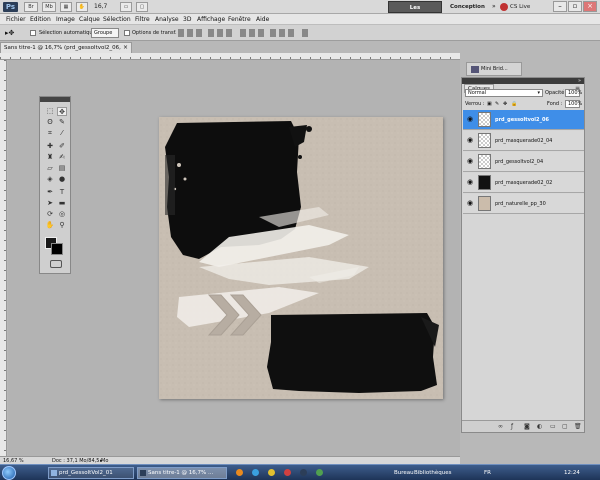  Describe the element at coordinates (65, 19) in the screenshot. I see `menu-image: Image` at that location.